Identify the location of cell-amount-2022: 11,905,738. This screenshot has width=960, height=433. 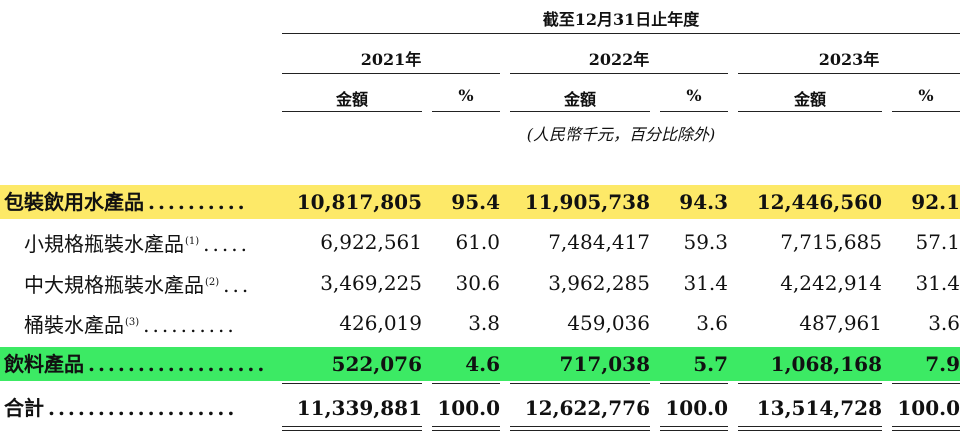
(587, 202).